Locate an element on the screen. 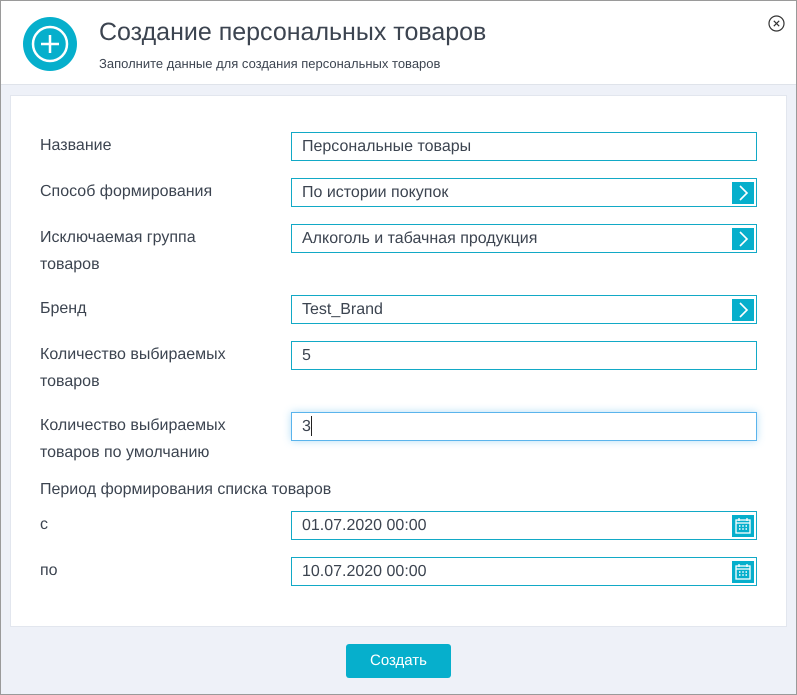  field-label: Бренд is located at coordinates (64, 309).